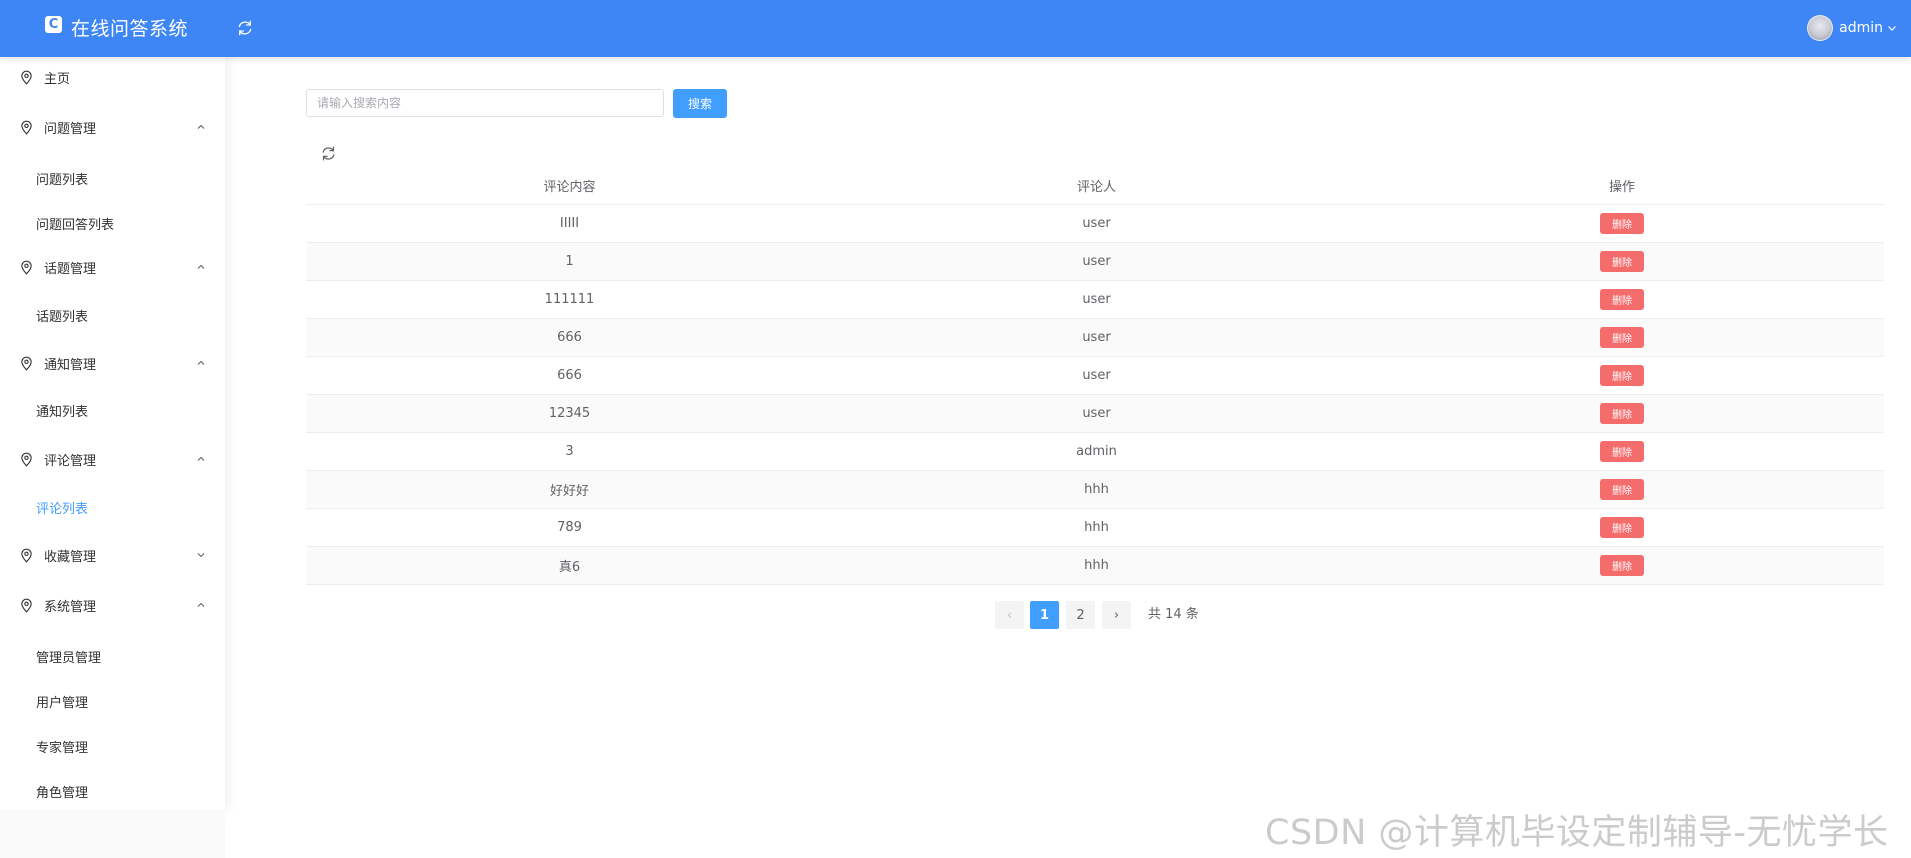 The height and width of the screenshot is (858, 1911). What do you see at coordinates (1044, 615) in the screenshot?
I see `page-button-1: 1` at bounding box center [1044, 615].